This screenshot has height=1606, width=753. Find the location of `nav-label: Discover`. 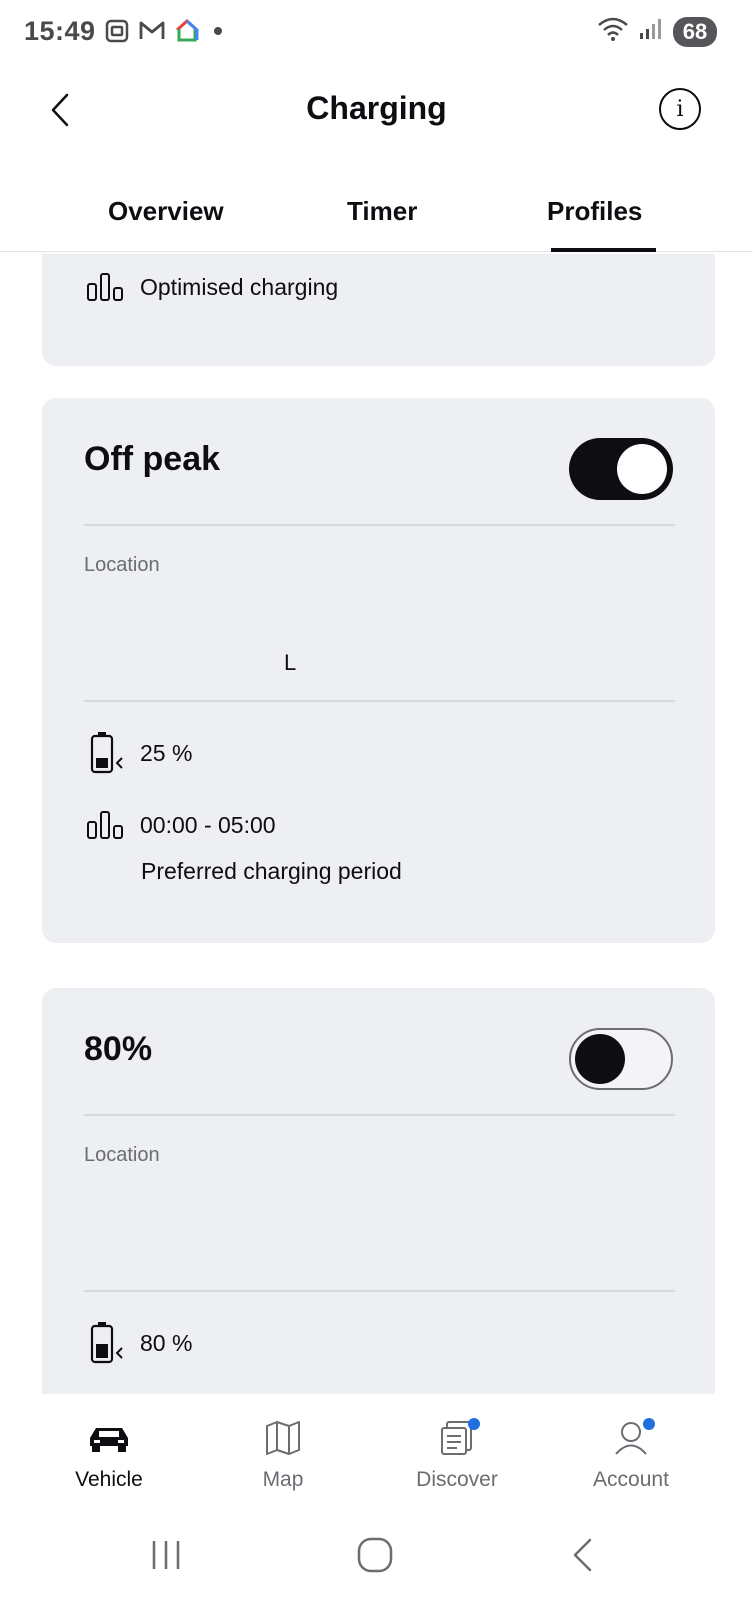

nav-label: Discover is located at coordinates (457, 1479).